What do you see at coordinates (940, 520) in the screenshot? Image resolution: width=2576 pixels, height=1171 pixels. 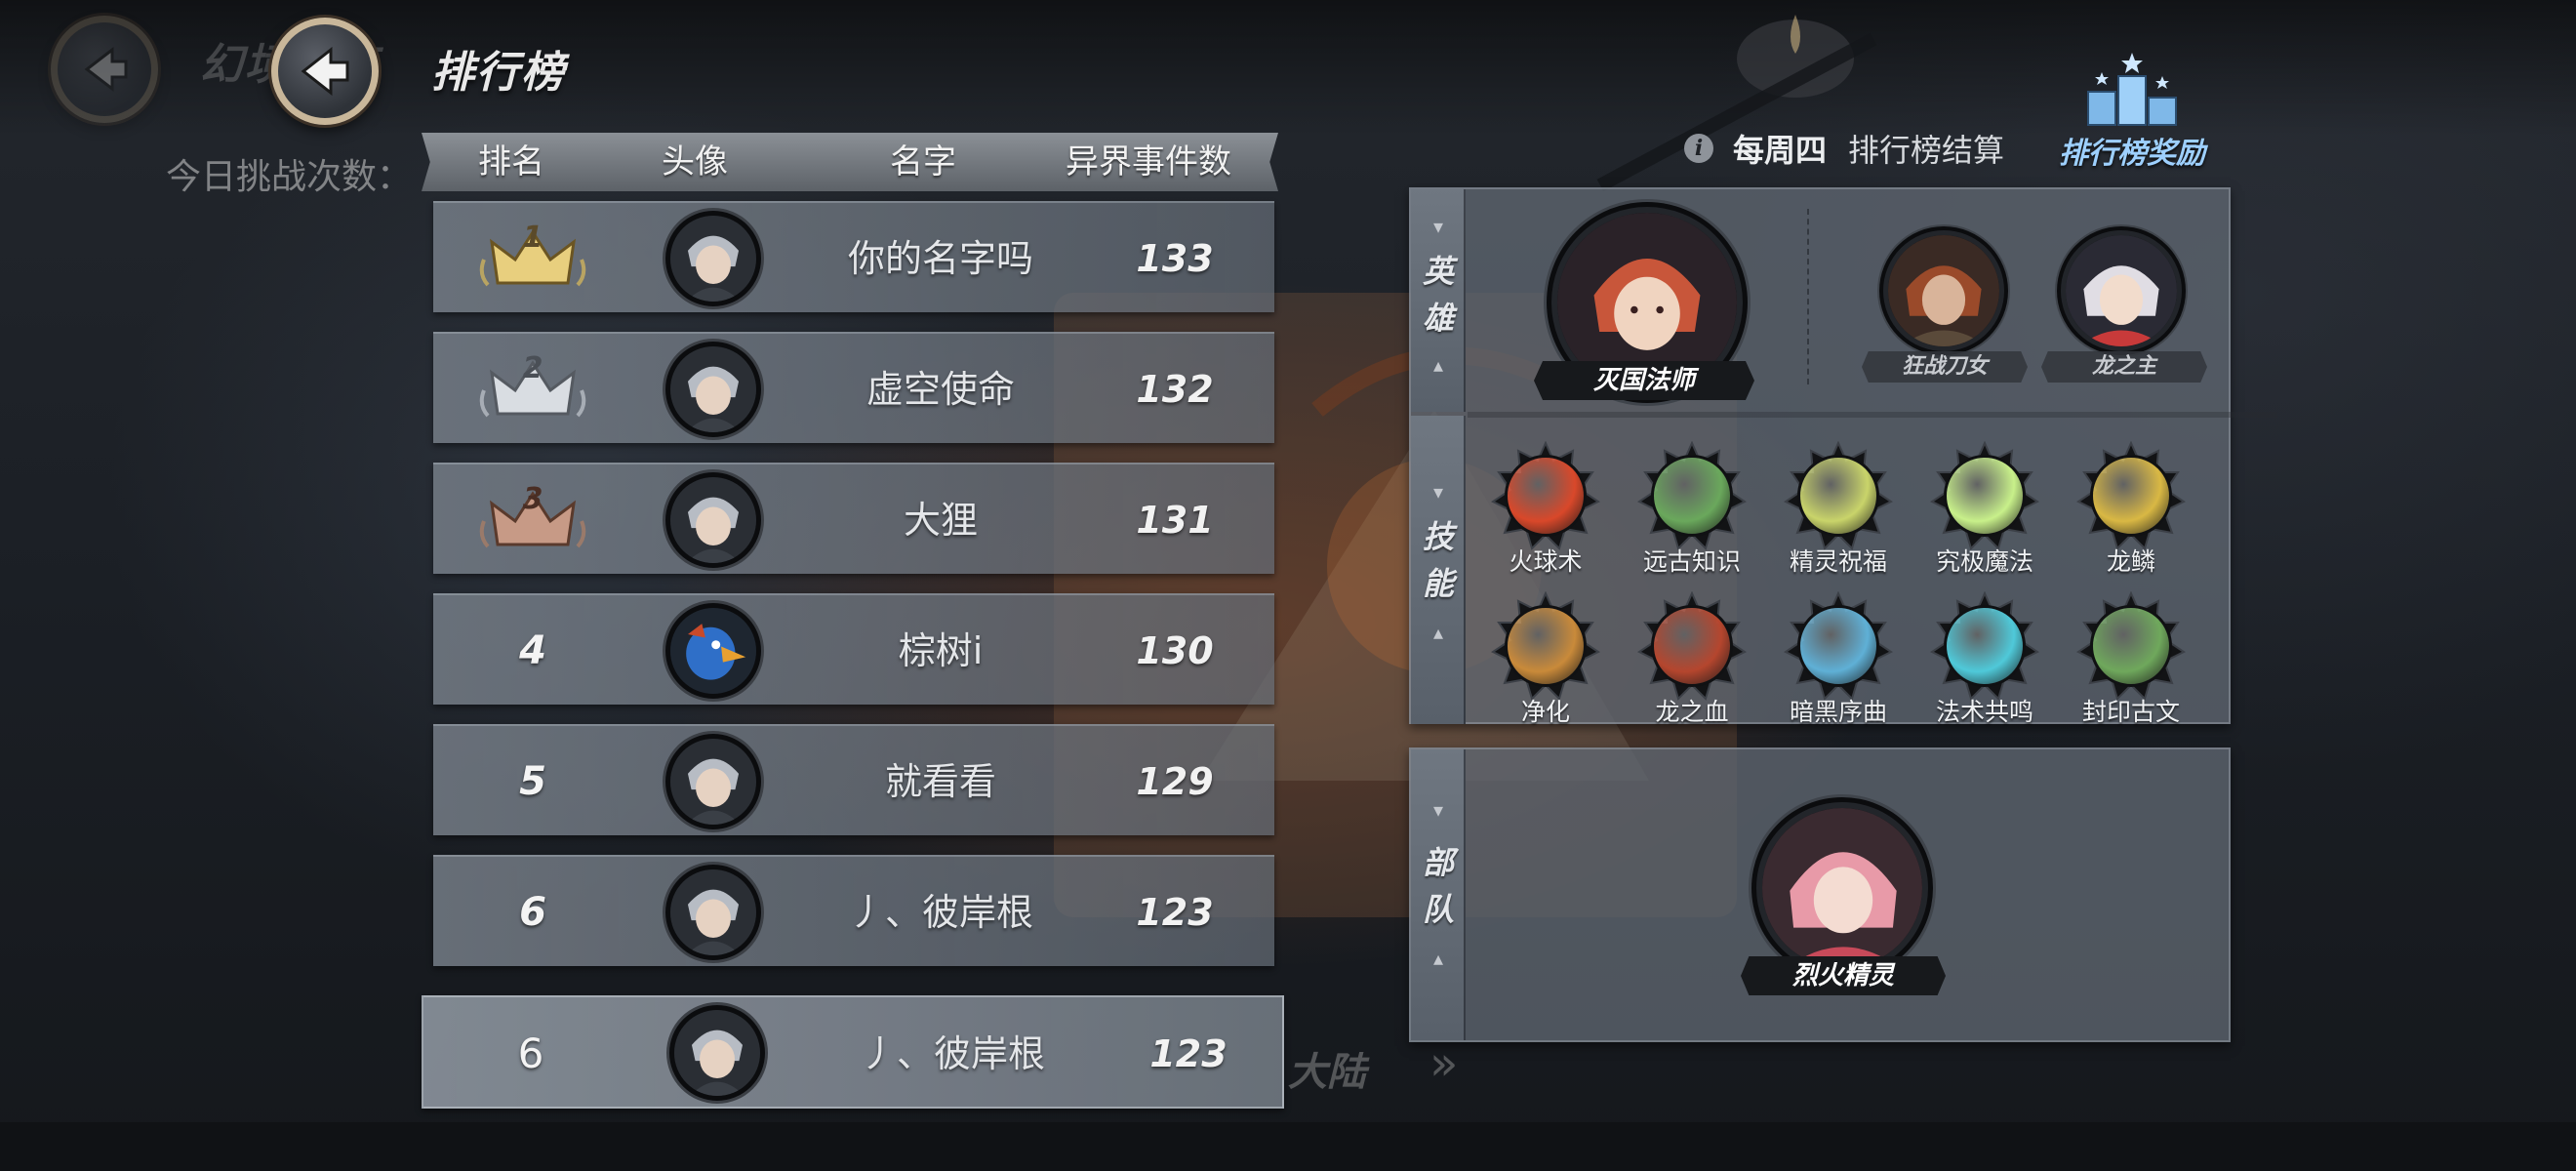 I see `player-name: 大狸` at bounding box center [940, 520].